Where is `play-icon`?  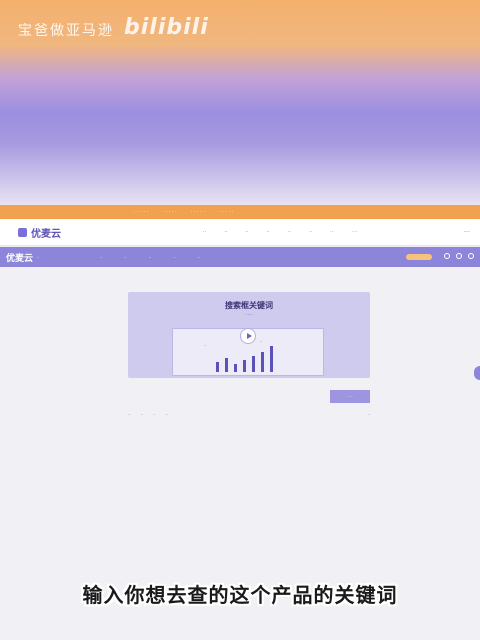 play-icon is located at coordinates (248, 336).